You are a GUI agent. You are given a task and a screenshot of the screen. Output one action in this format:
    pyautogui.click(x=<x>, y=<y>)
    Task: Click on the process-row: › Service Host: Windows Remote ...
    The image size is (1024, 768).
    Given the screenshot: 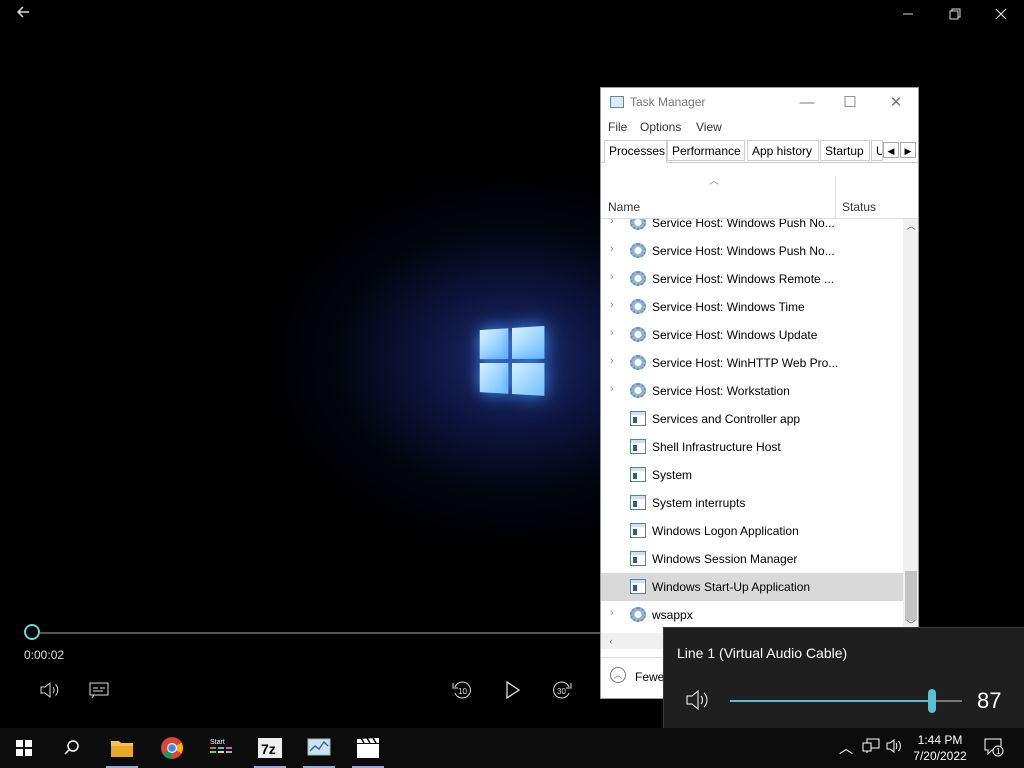 What is the action you would take?
    pyautogui.click(x=752, y=279)
    